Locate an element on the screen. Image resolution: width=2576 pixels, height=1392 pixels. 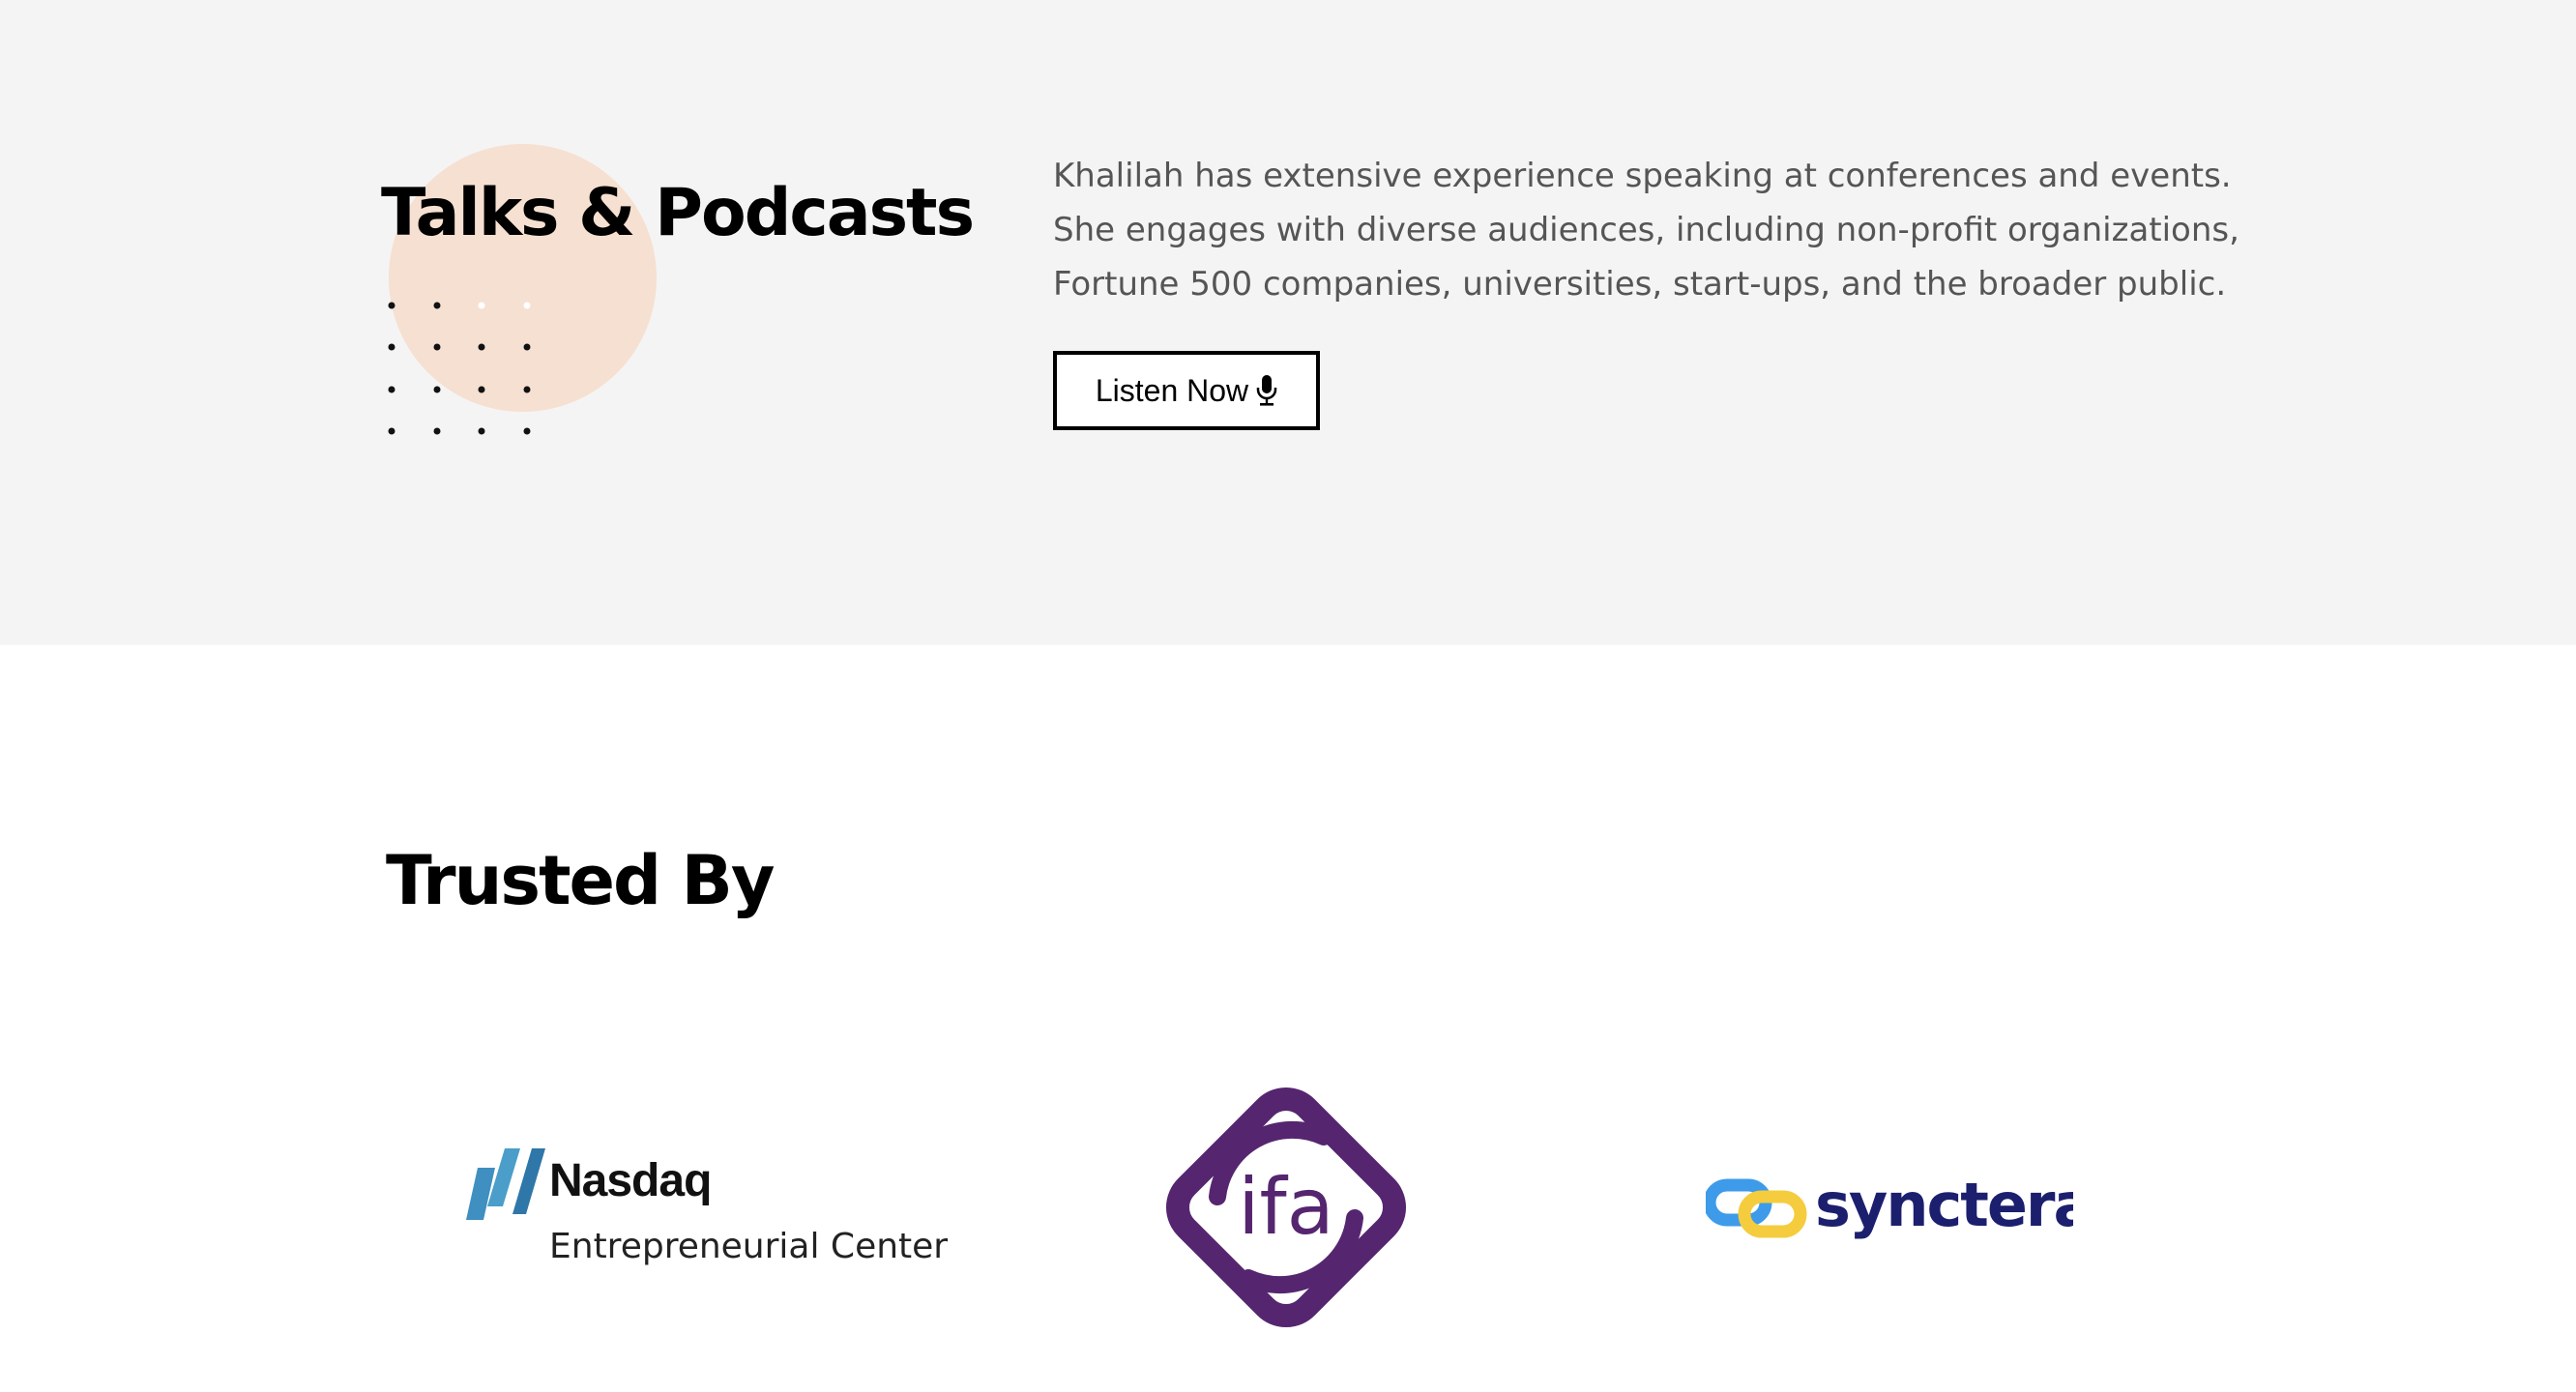
ifa-wordmark: ifa is located at coordinates (1285, 1207).